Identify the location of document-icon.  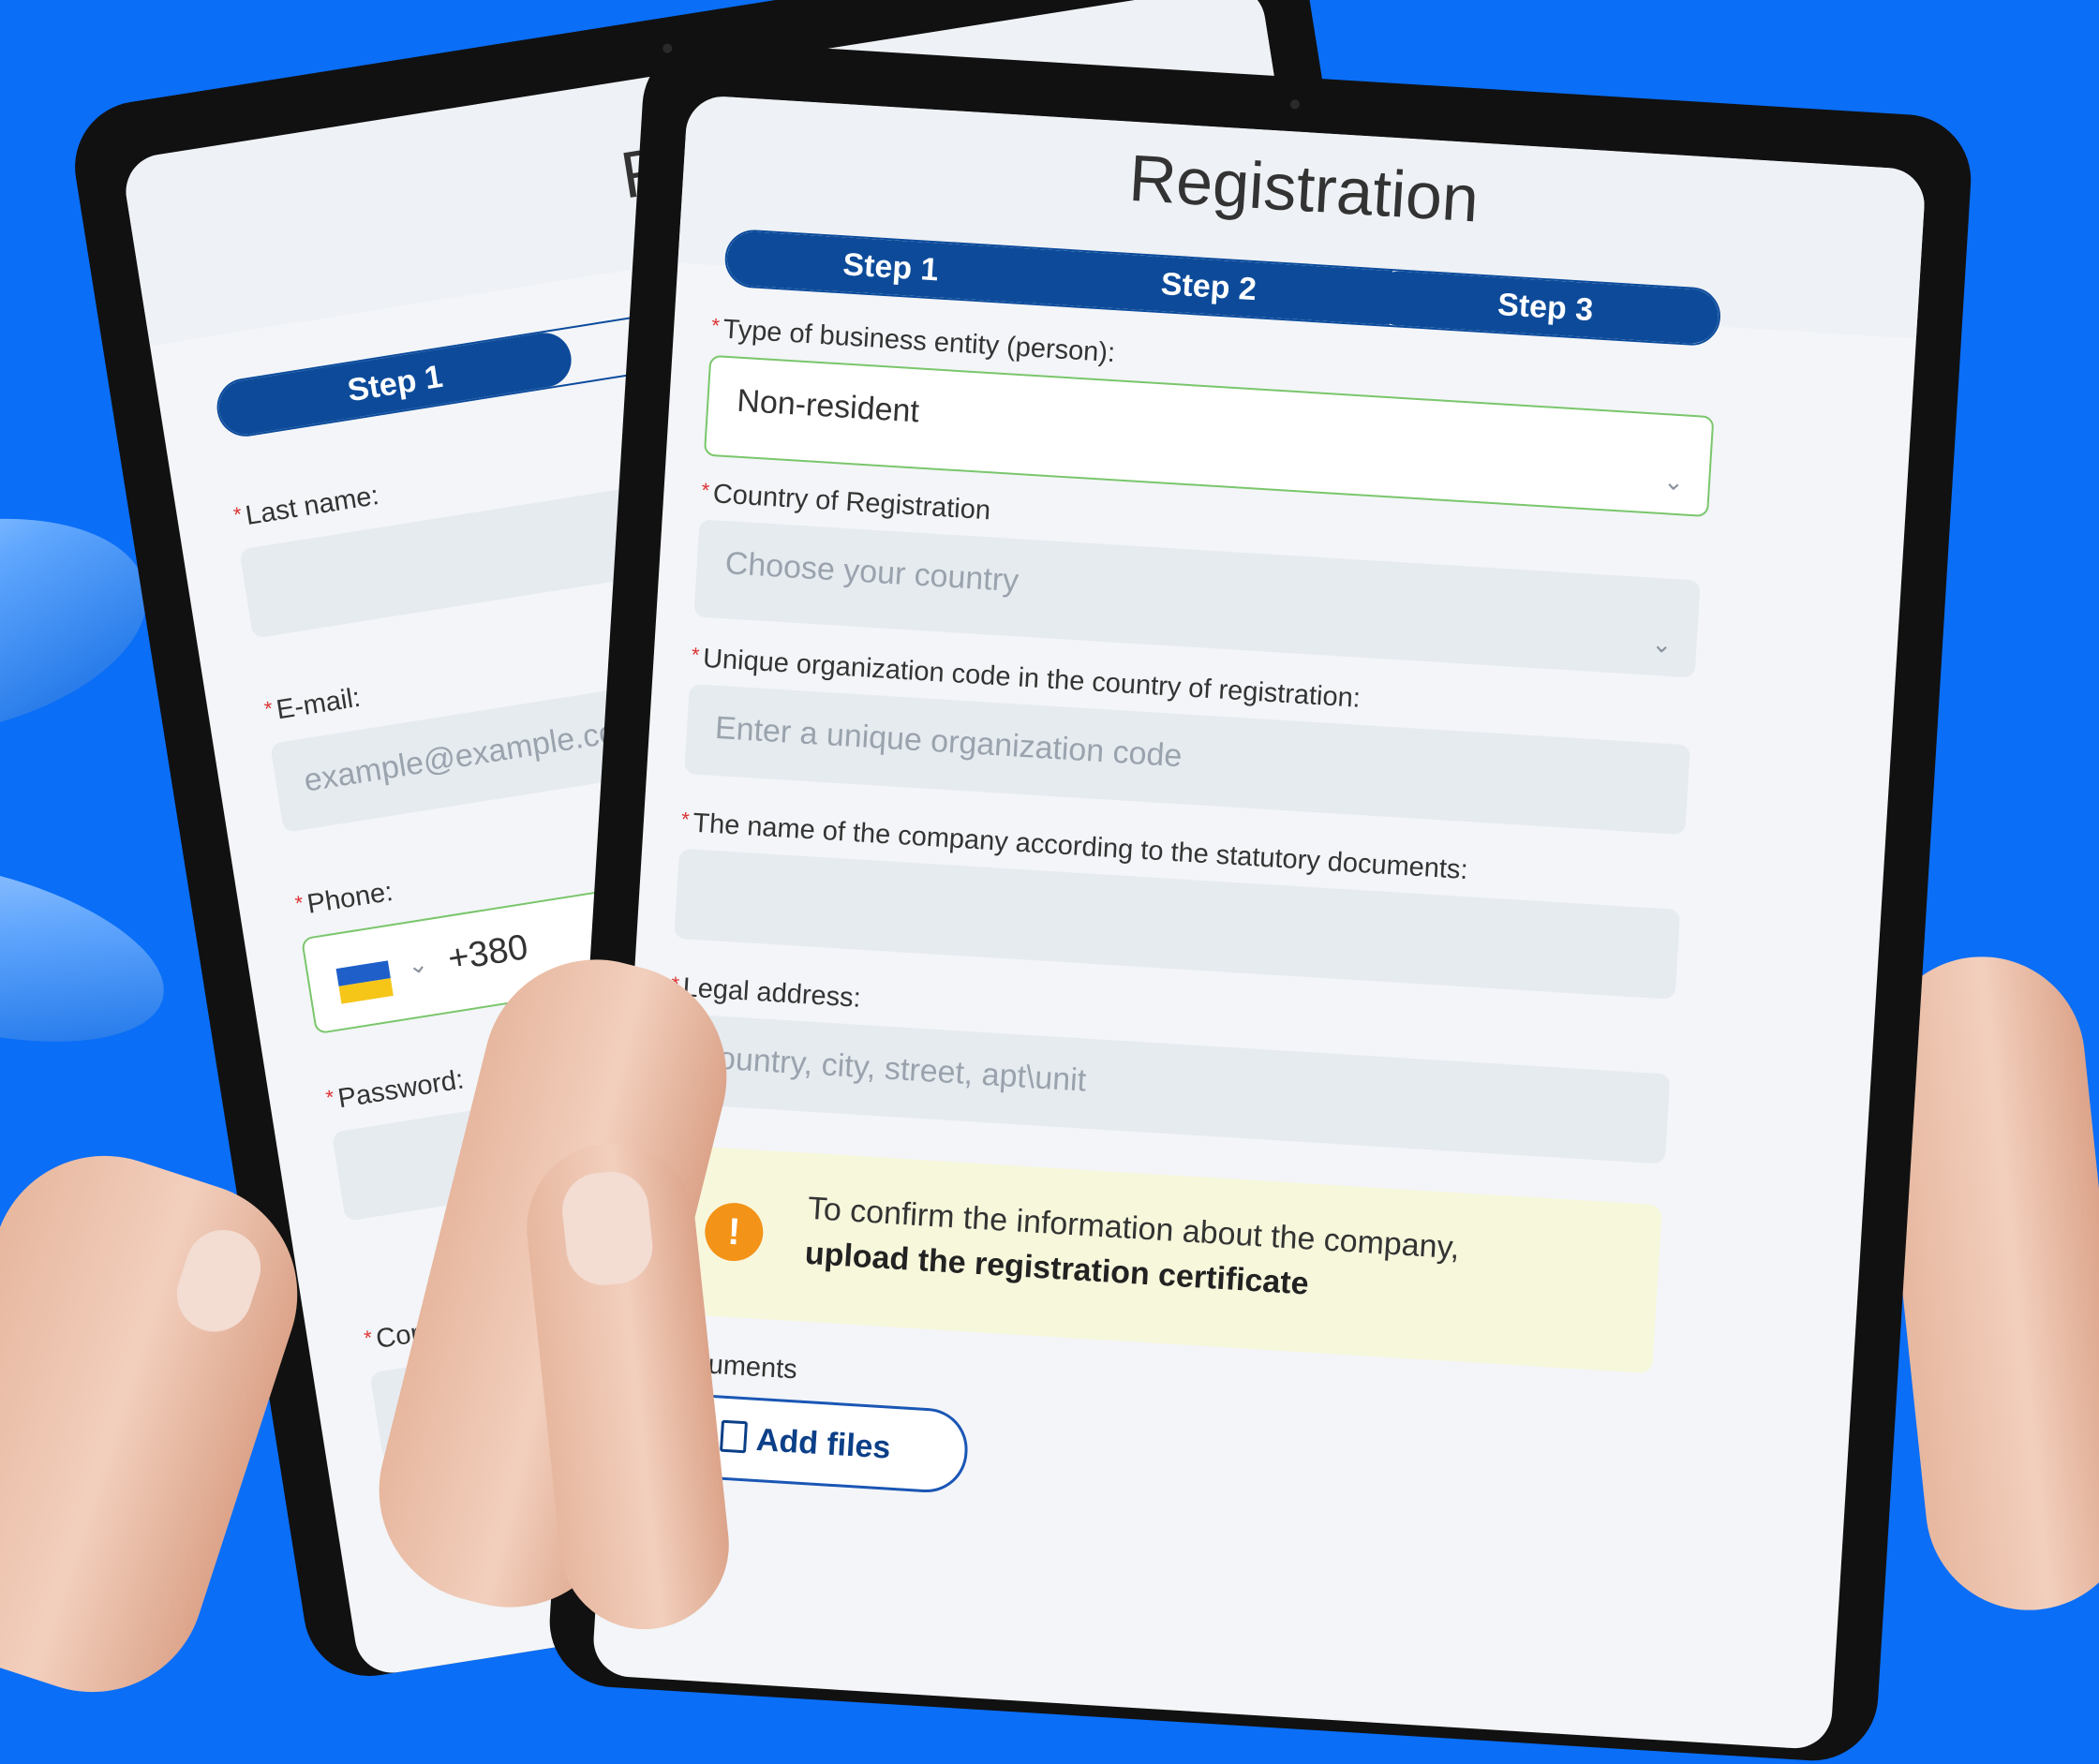
(734, 1436).